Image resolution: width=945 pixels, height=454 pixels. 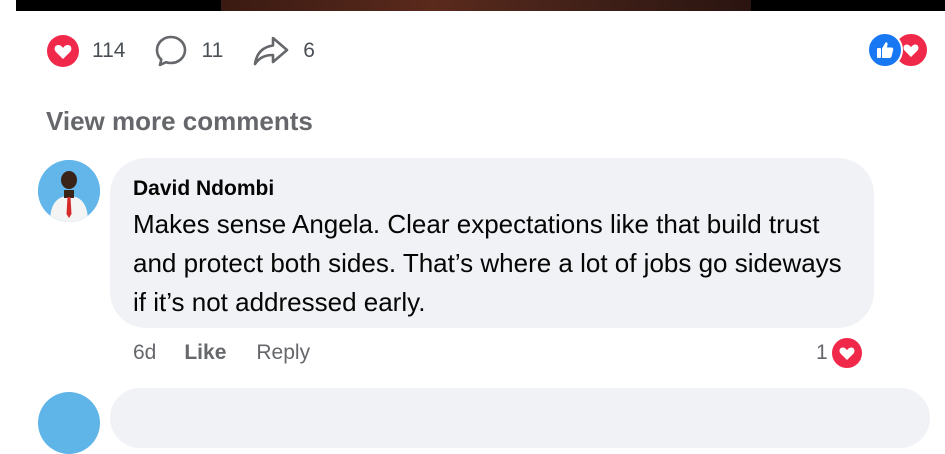 I want to click on comment-reaction-count: 1, so click(x=822, y=352).